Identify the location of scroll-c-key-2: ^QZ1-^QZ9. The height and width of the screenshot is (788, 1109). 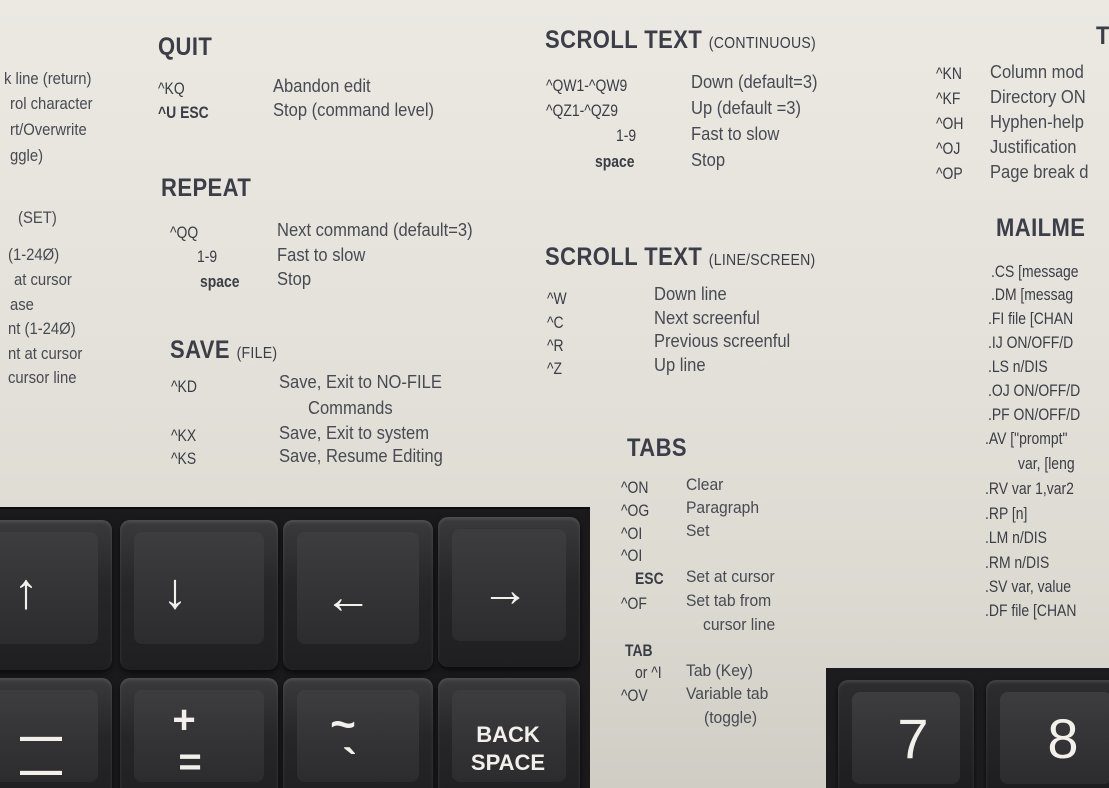
(582, 110).